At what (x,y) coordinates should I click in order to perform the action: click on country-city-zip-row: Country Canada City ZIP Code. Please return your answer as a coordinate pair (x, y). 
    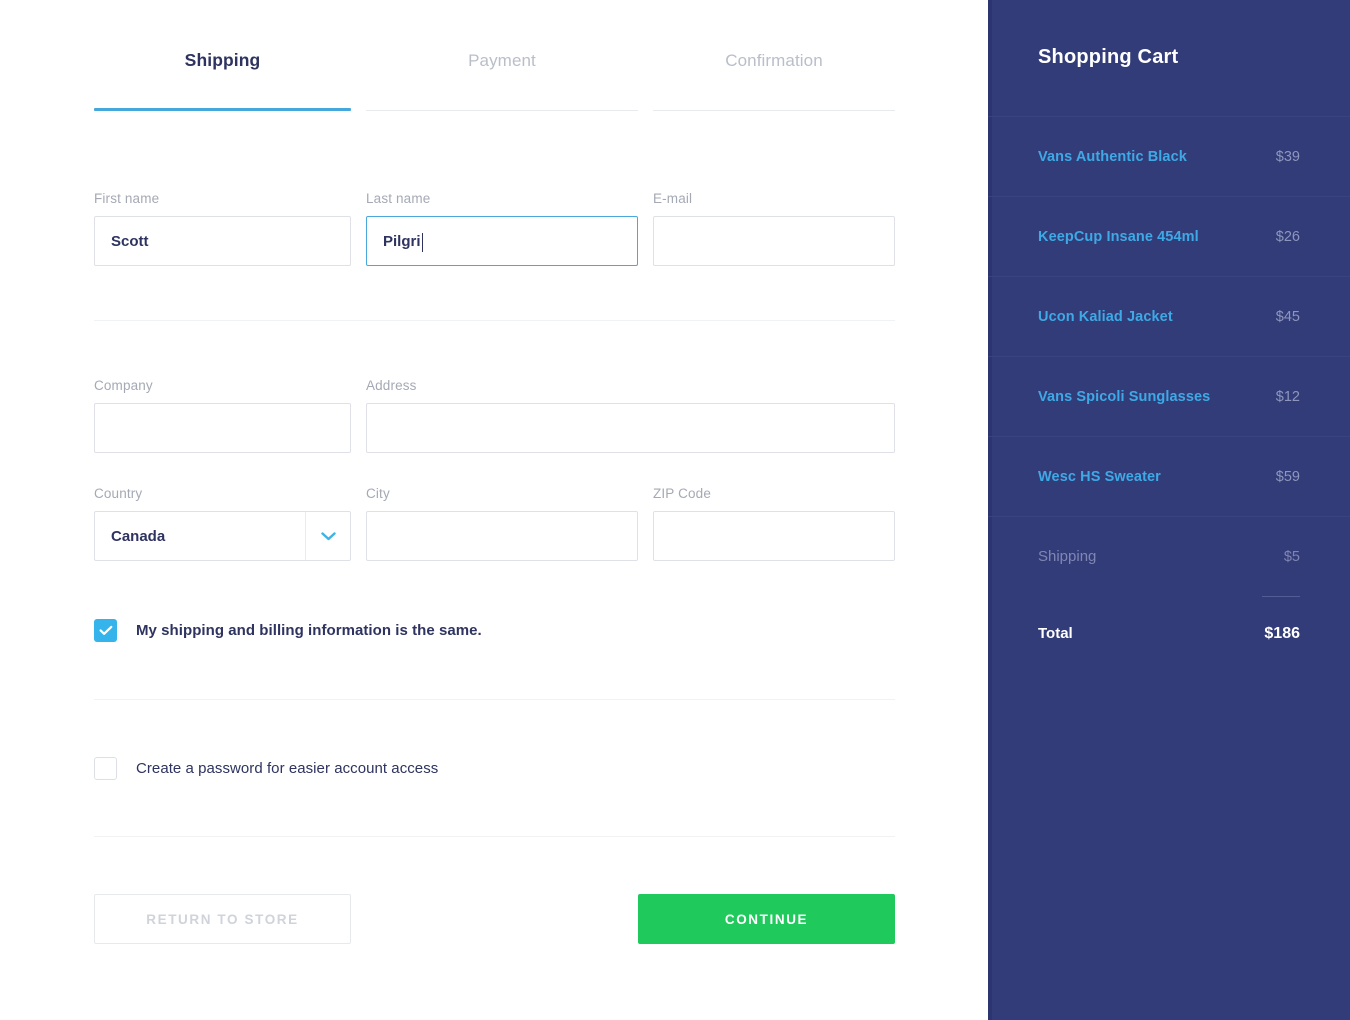
    Looking at the image, I should click on (494, 523).